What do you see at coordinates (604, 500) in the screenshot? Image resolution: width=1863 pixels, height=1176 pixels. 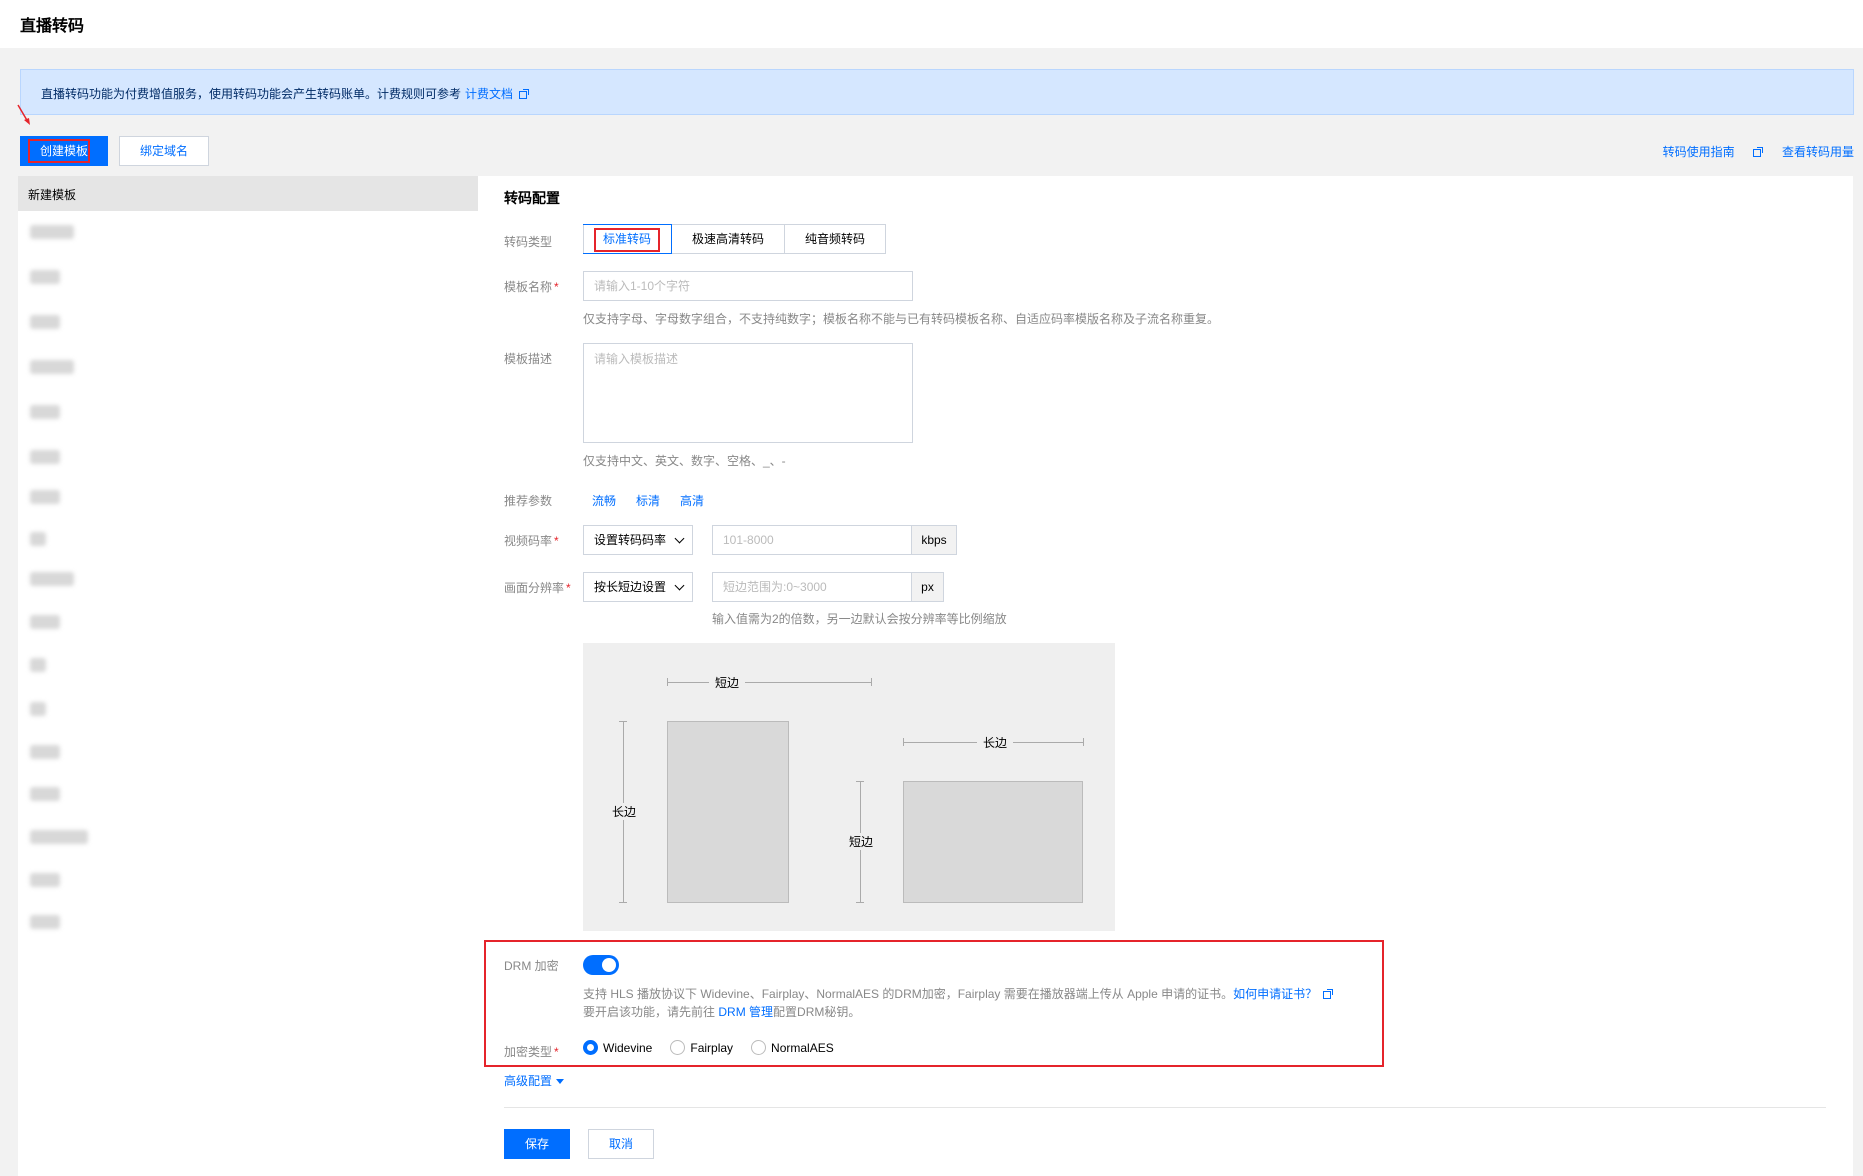 I see `preset-smooth-link: 流畅` at bounding box center [604, 500].